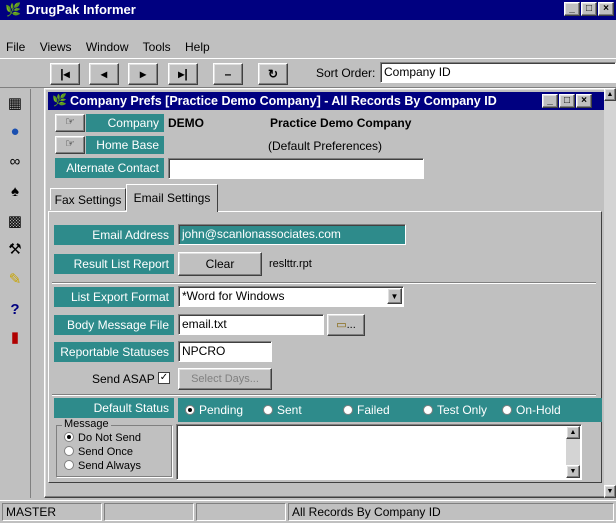 The height and width of the screenshot is (523, 616). I want to click on menu-window: Window, so click(107, 47).